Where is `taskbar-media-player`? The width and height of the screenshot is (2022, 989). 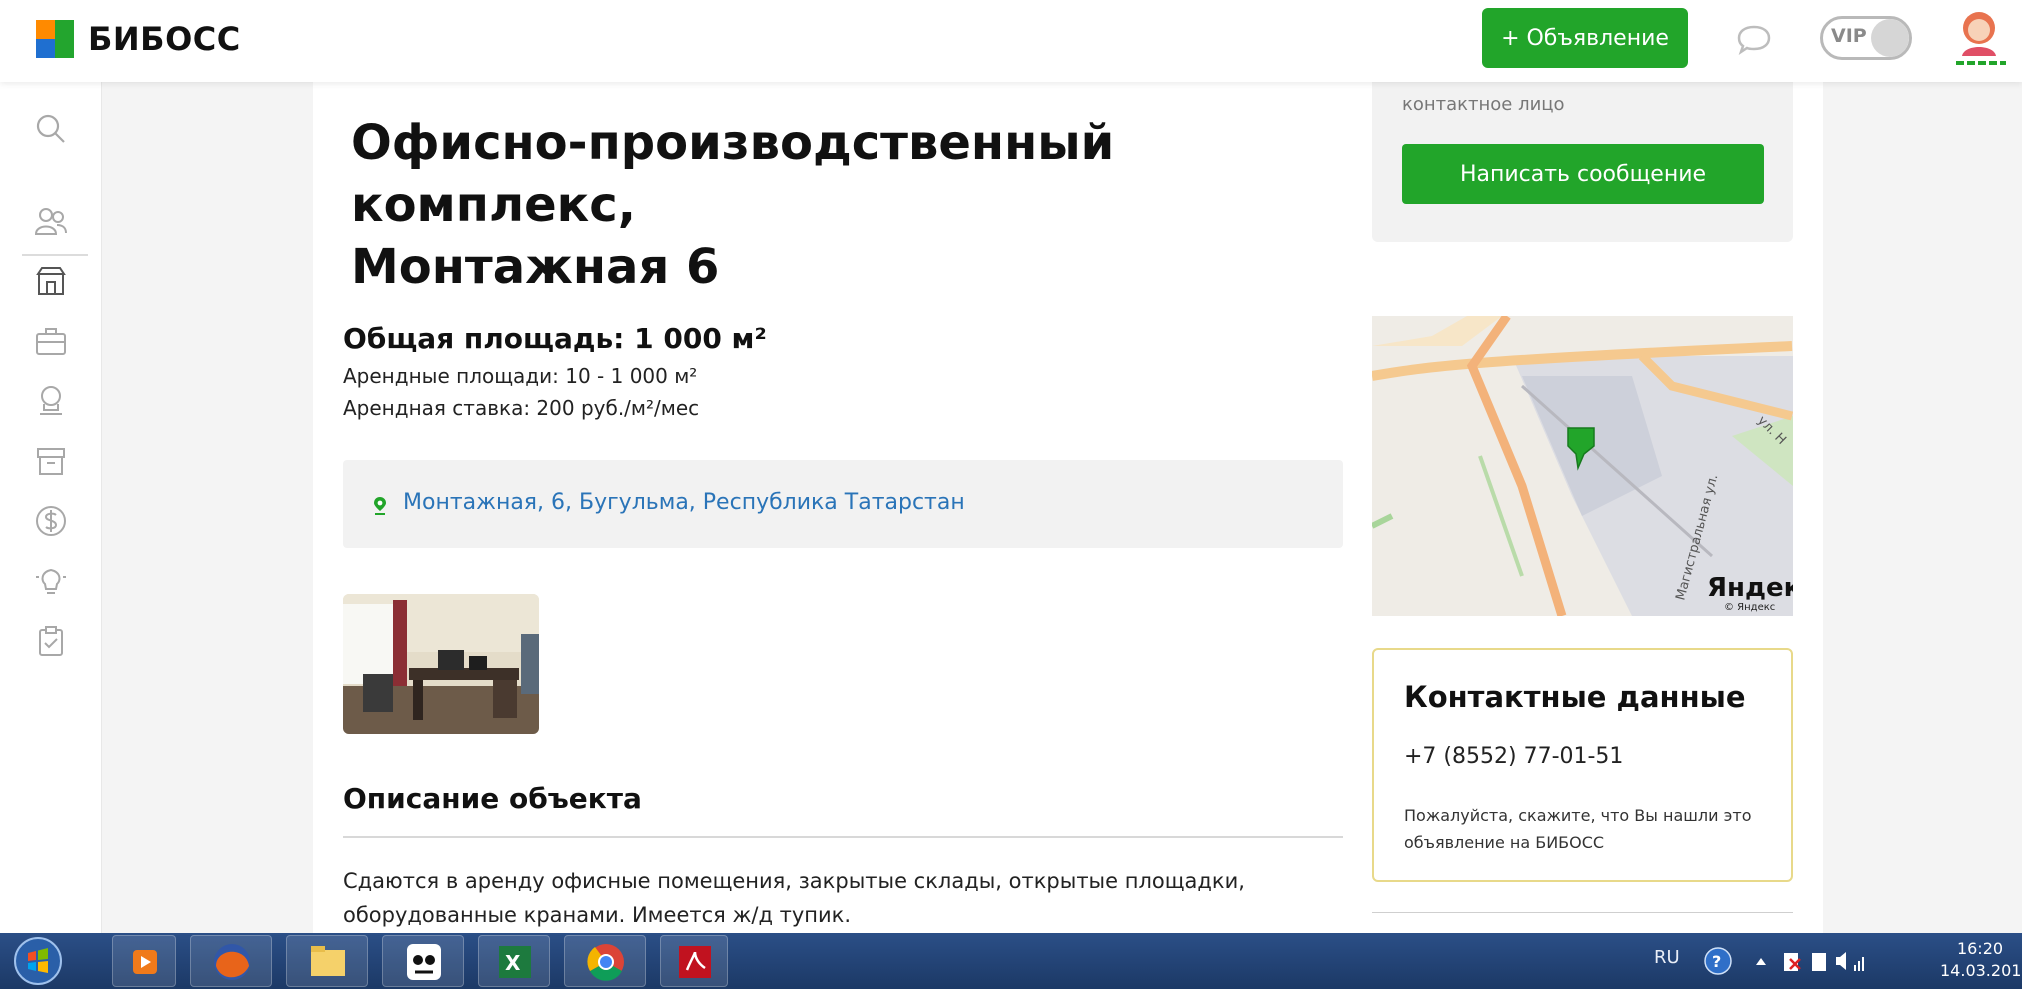 taskbar-media-player is located at coordinates (144, 961).